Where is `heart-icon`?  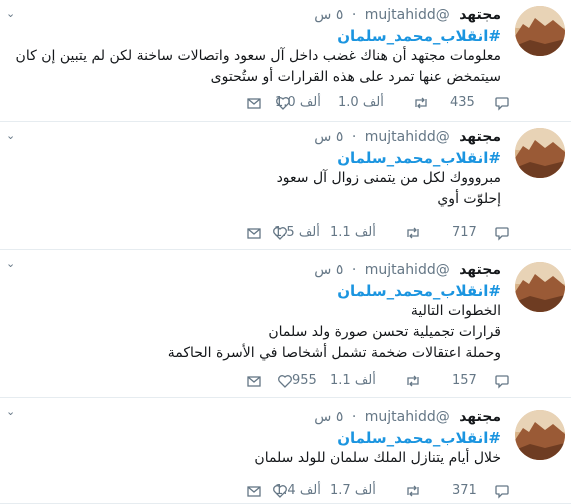
heart-icon is located at coordinates (285, 381).